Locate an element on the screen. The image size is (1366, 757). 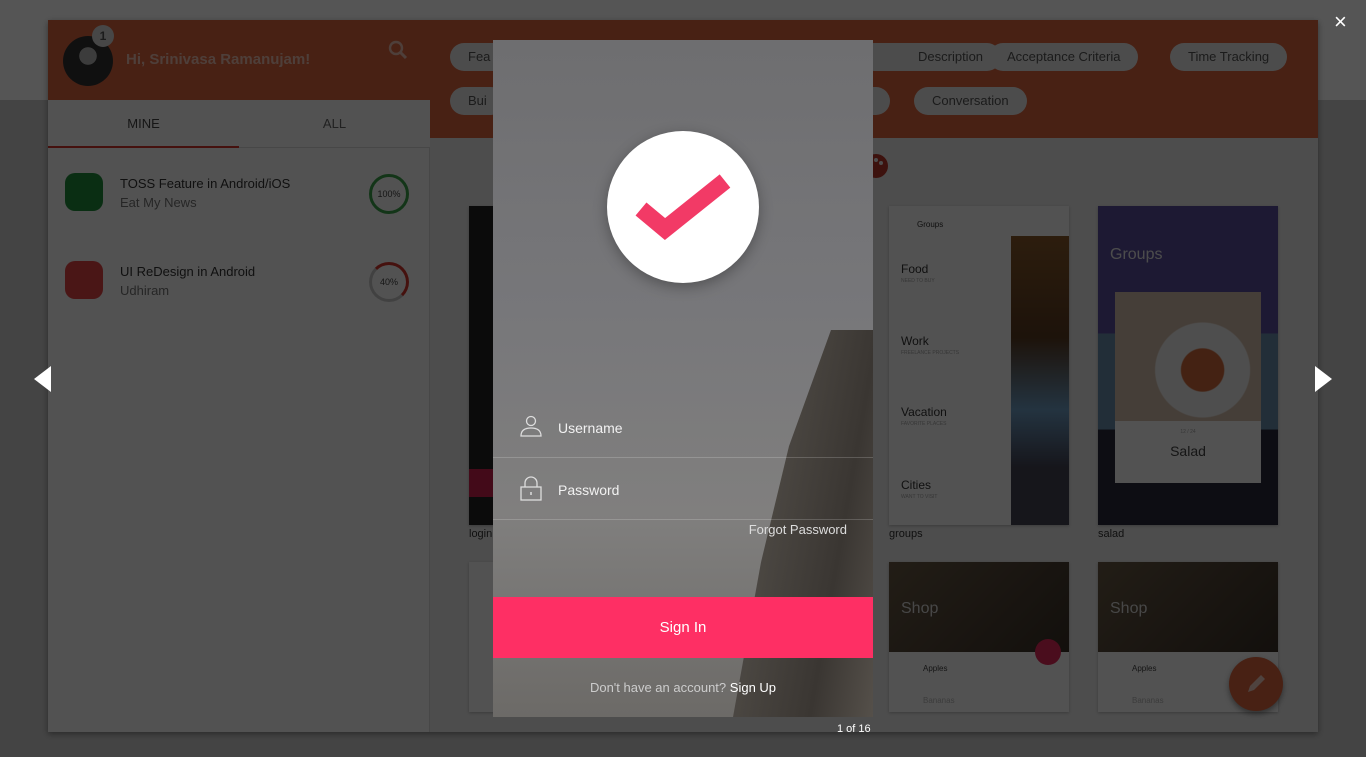
chip-conversation: Conversation is located at coordinates (970, 101).